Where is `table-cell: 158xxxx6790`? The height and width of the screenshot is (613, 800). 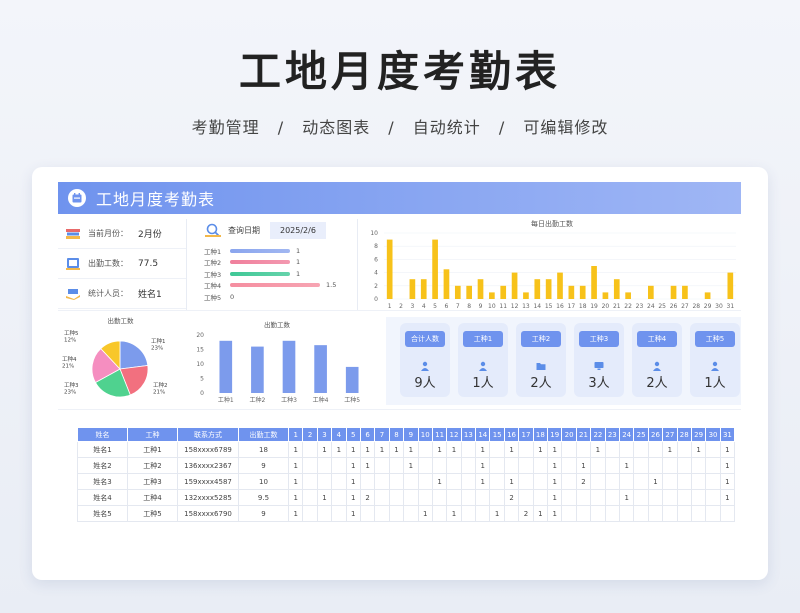
table-cell: 158xxxx6790 is located at coordinates (208, 513).